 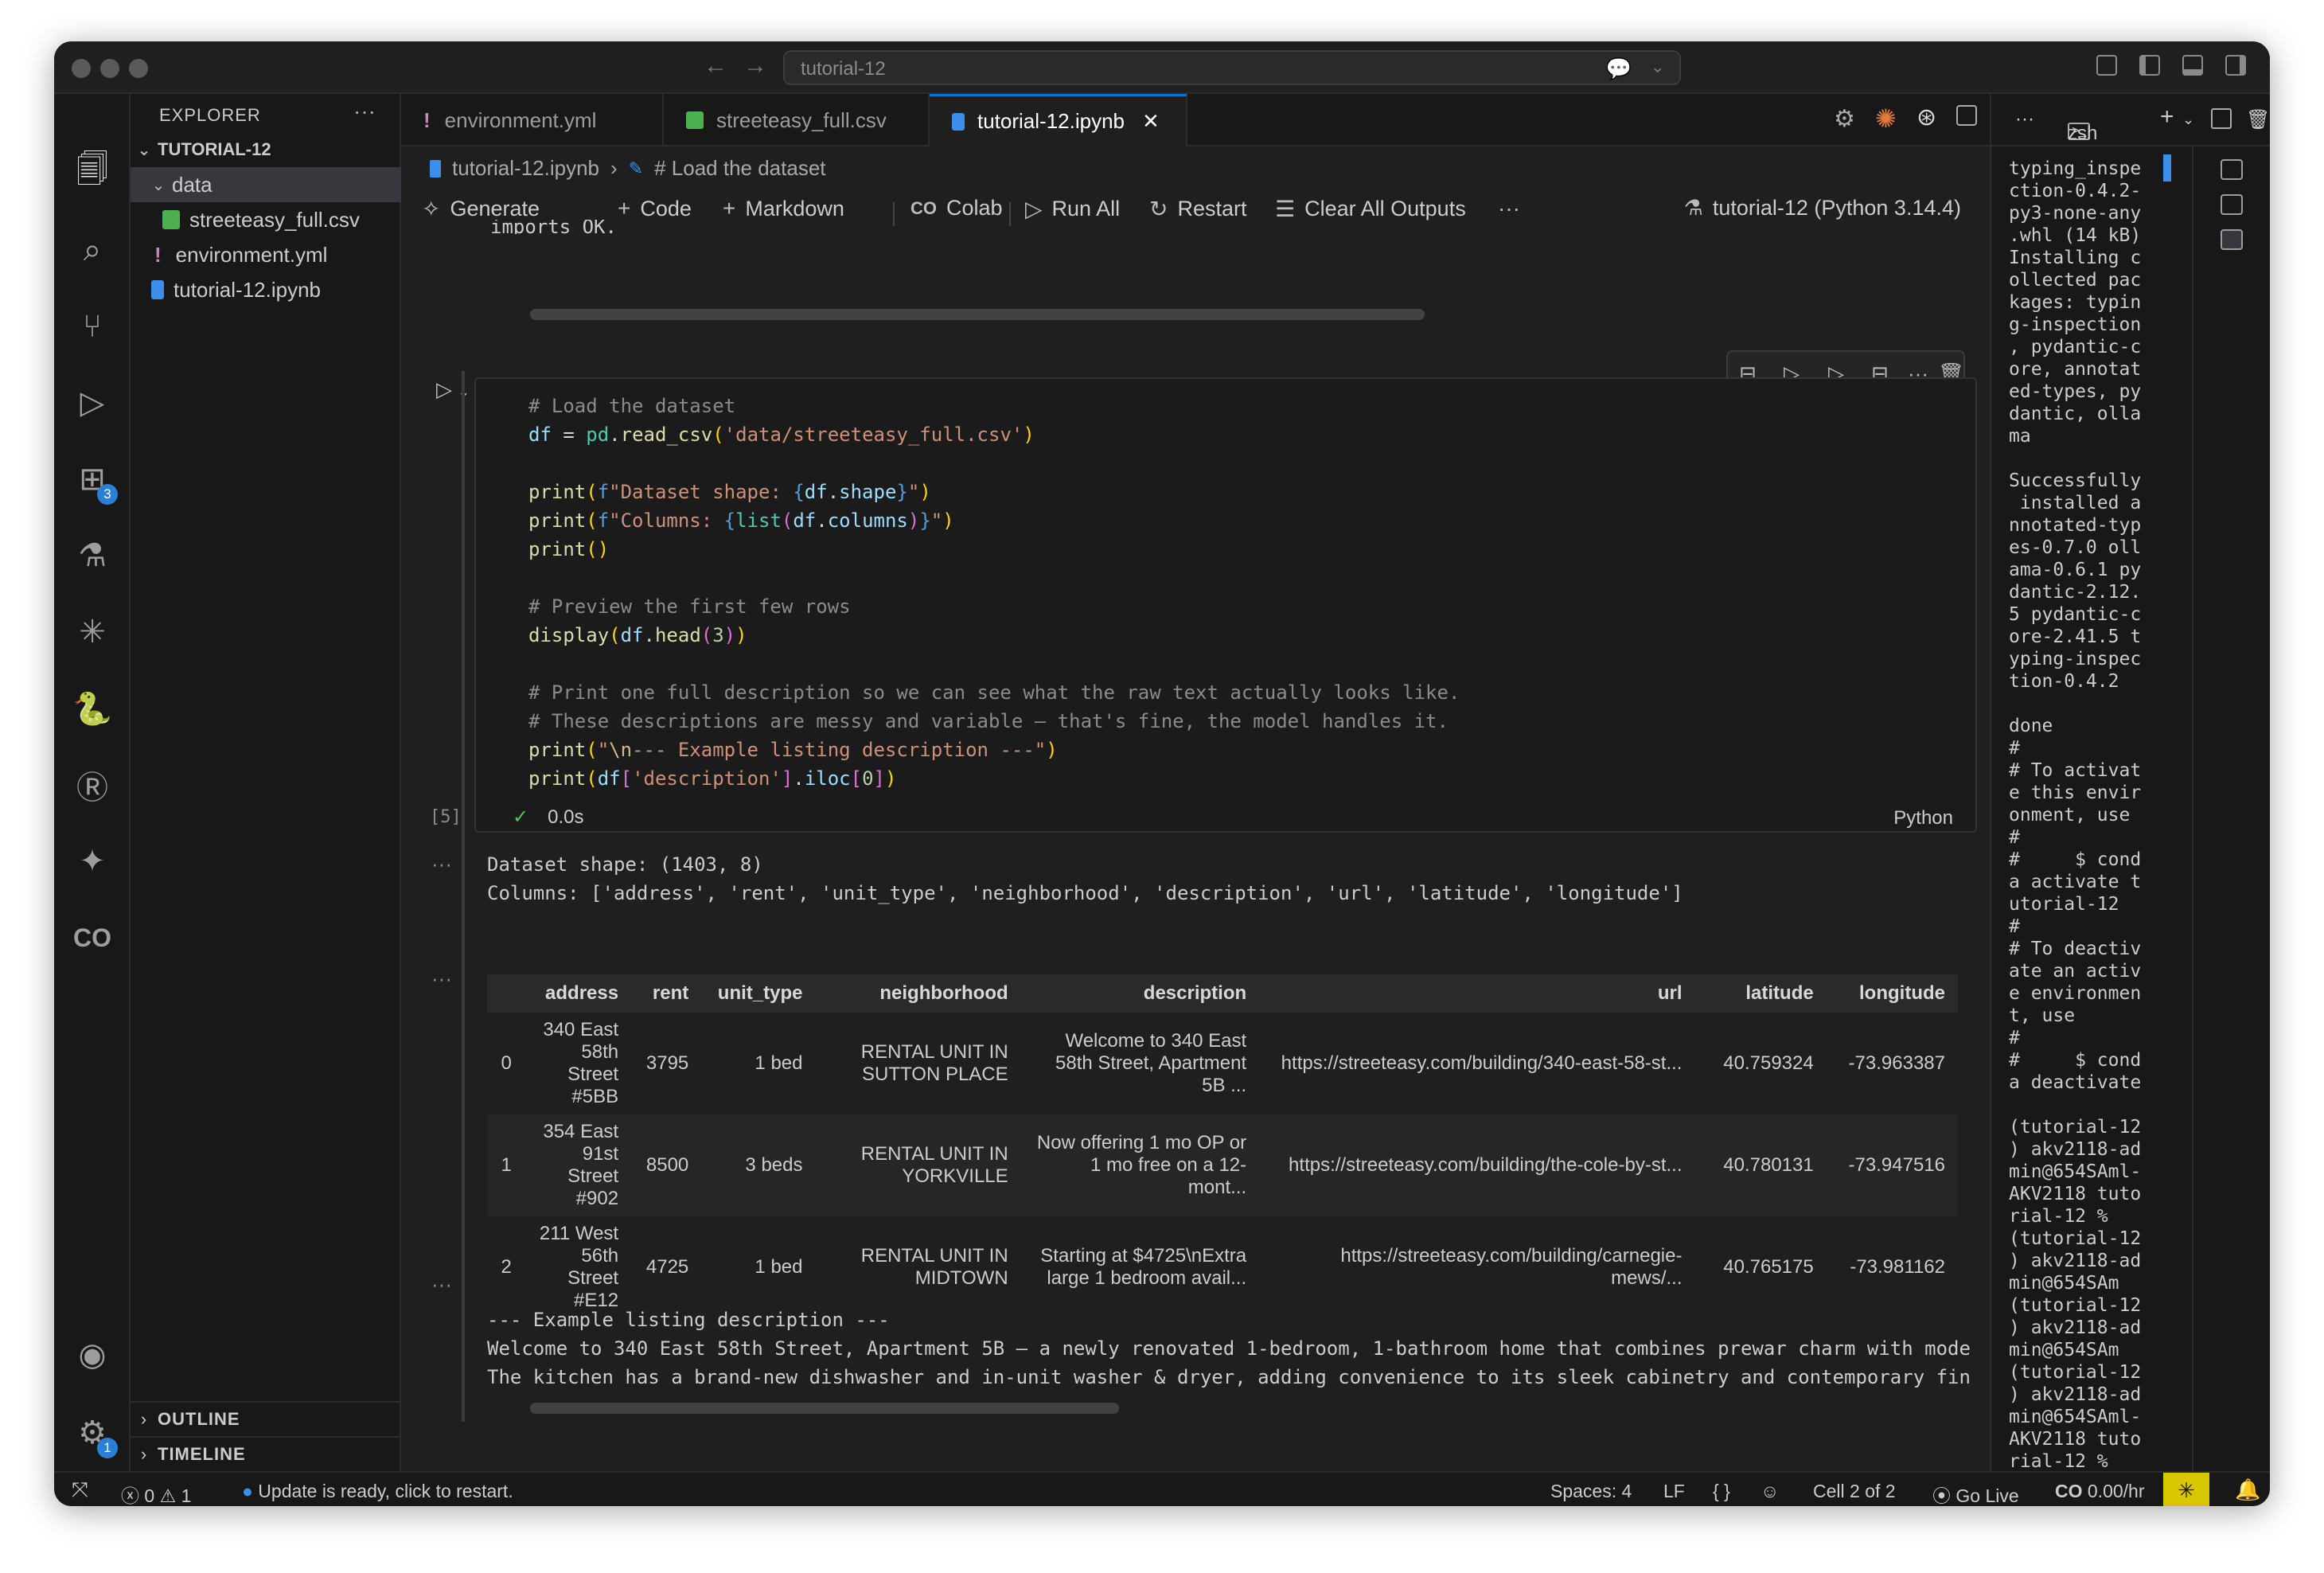 I want to click on layout-customize-icon, so click(x=2106, y=65).